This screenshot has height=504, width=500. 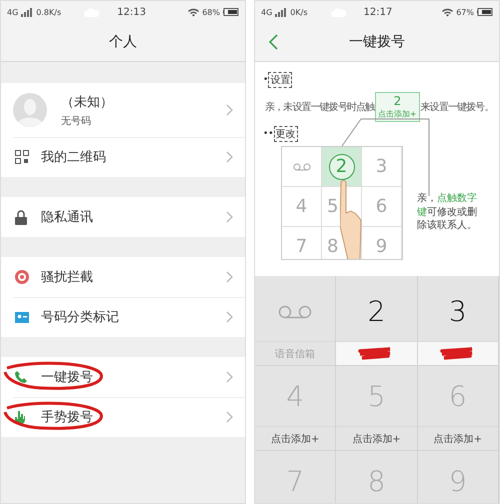 I want to click on menu-item: （未知） 无号码, so click(x=123, y=110).